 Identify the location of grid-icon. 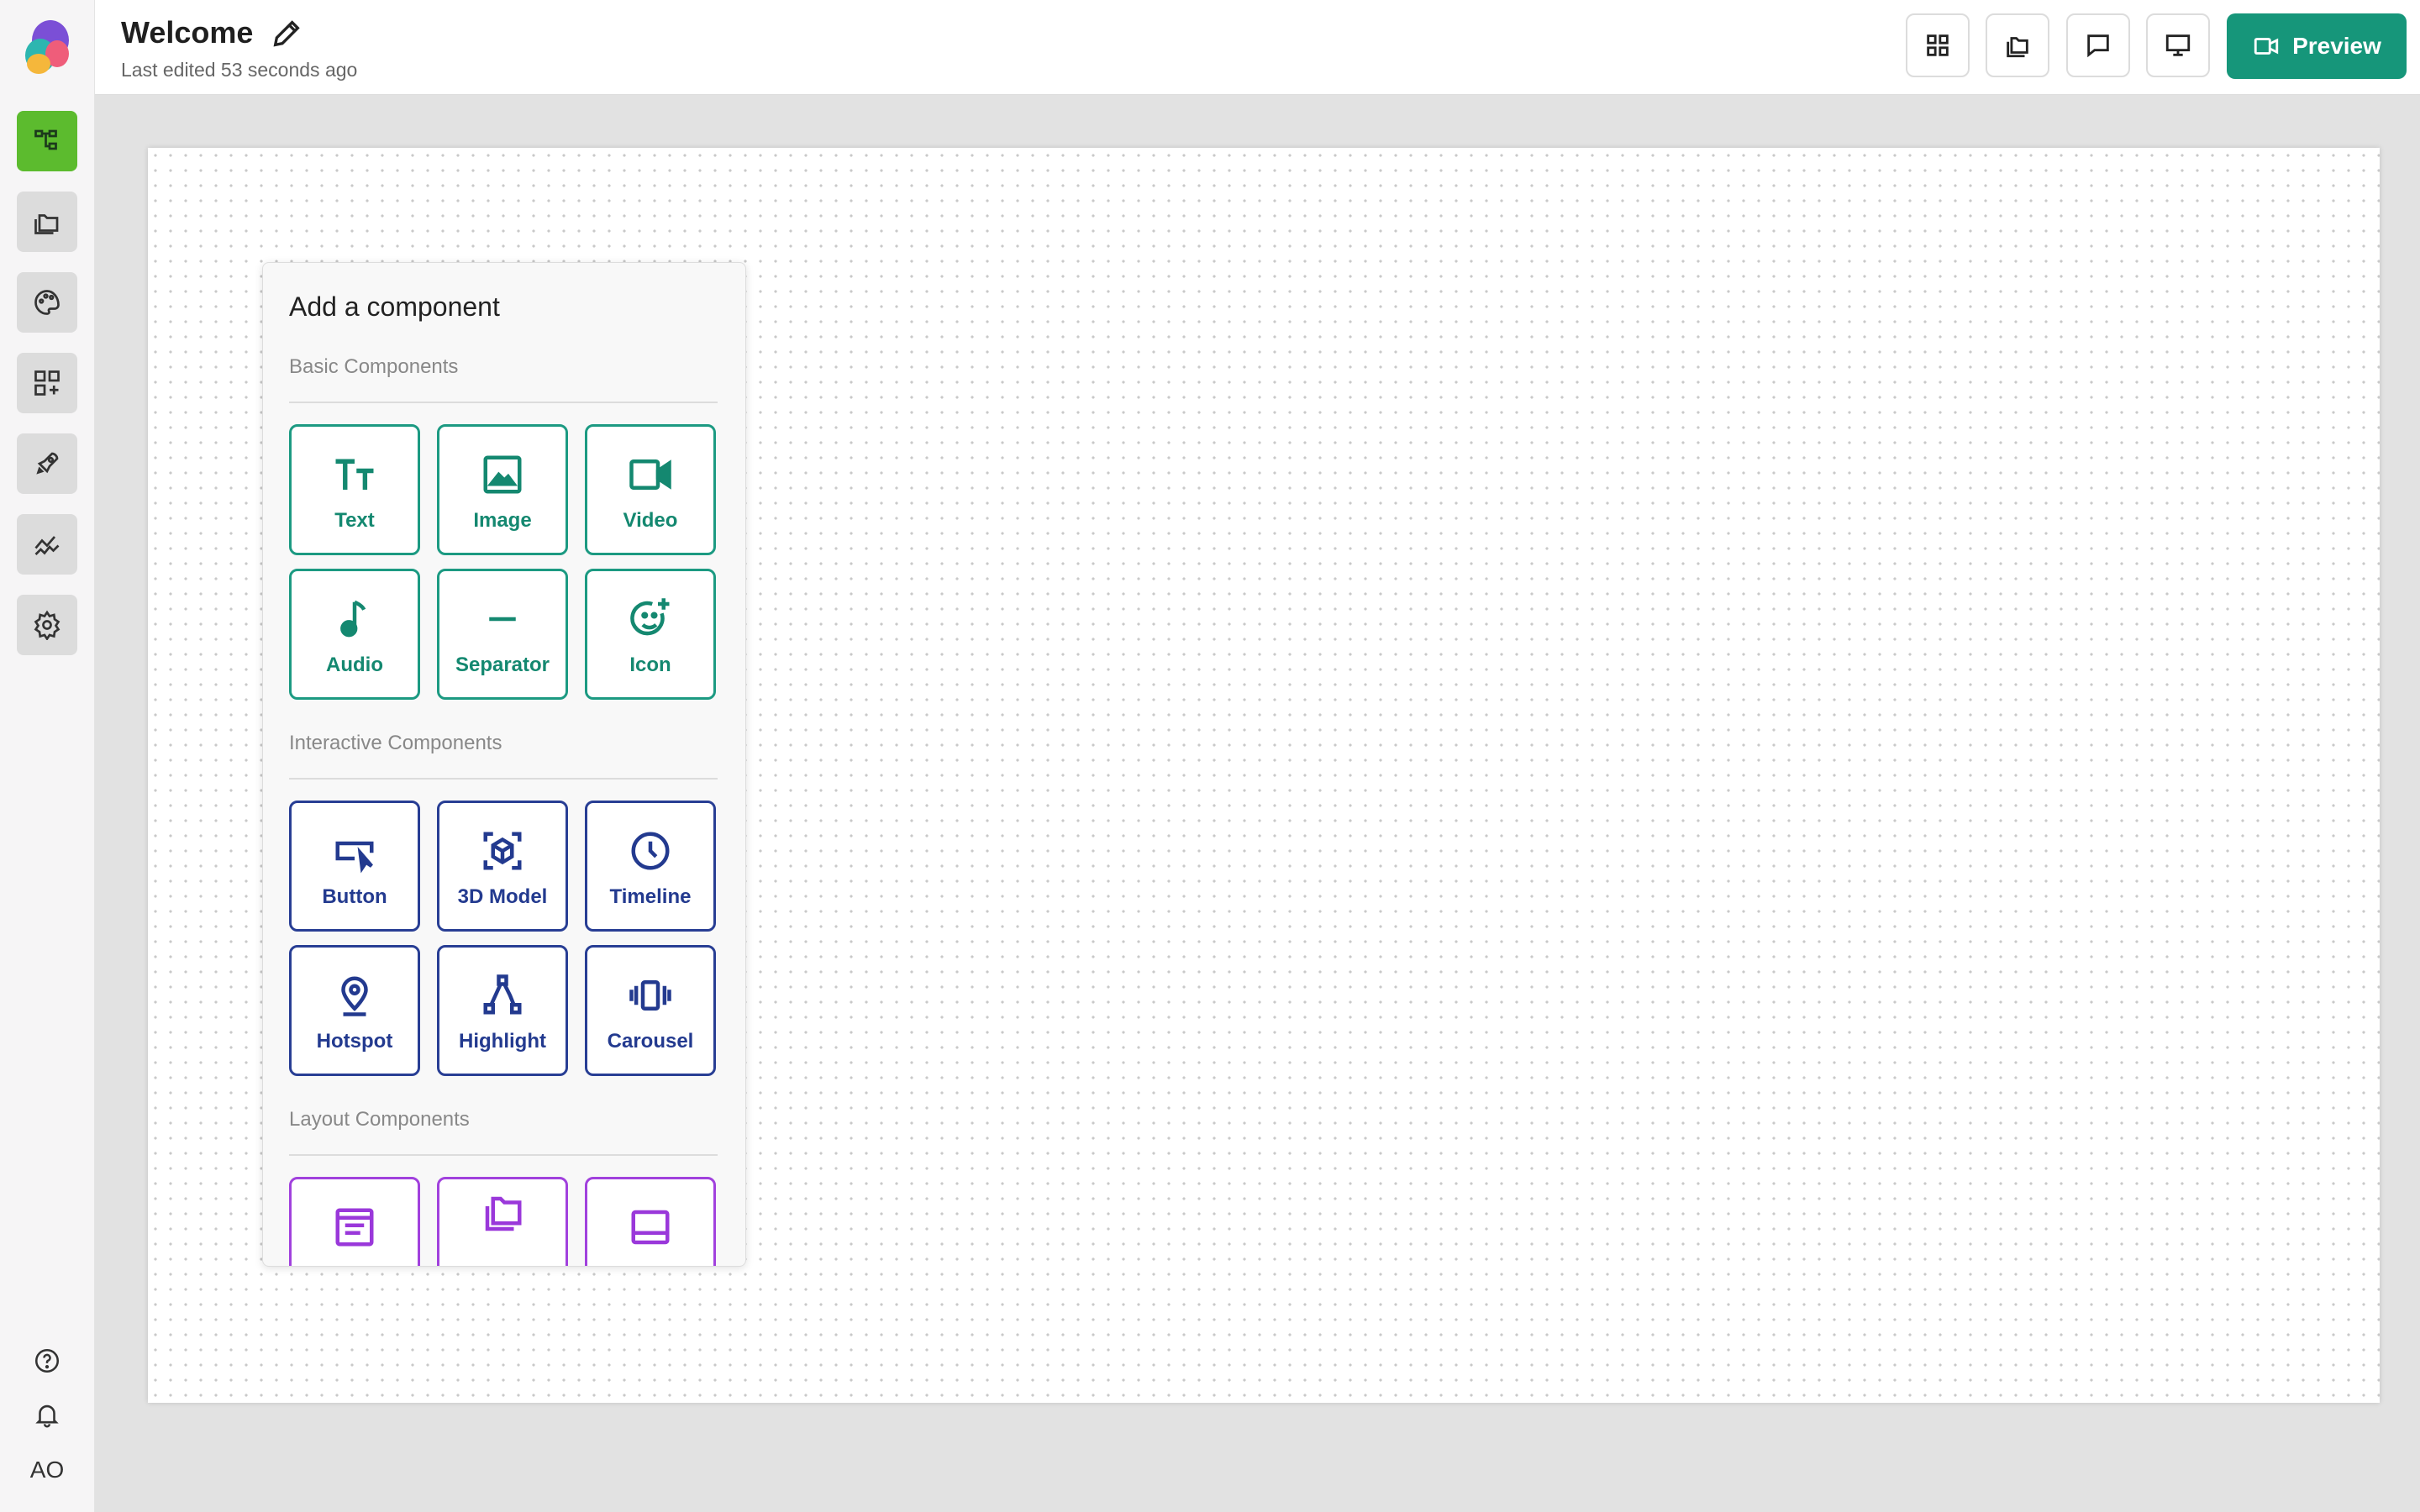
(1938, 45).